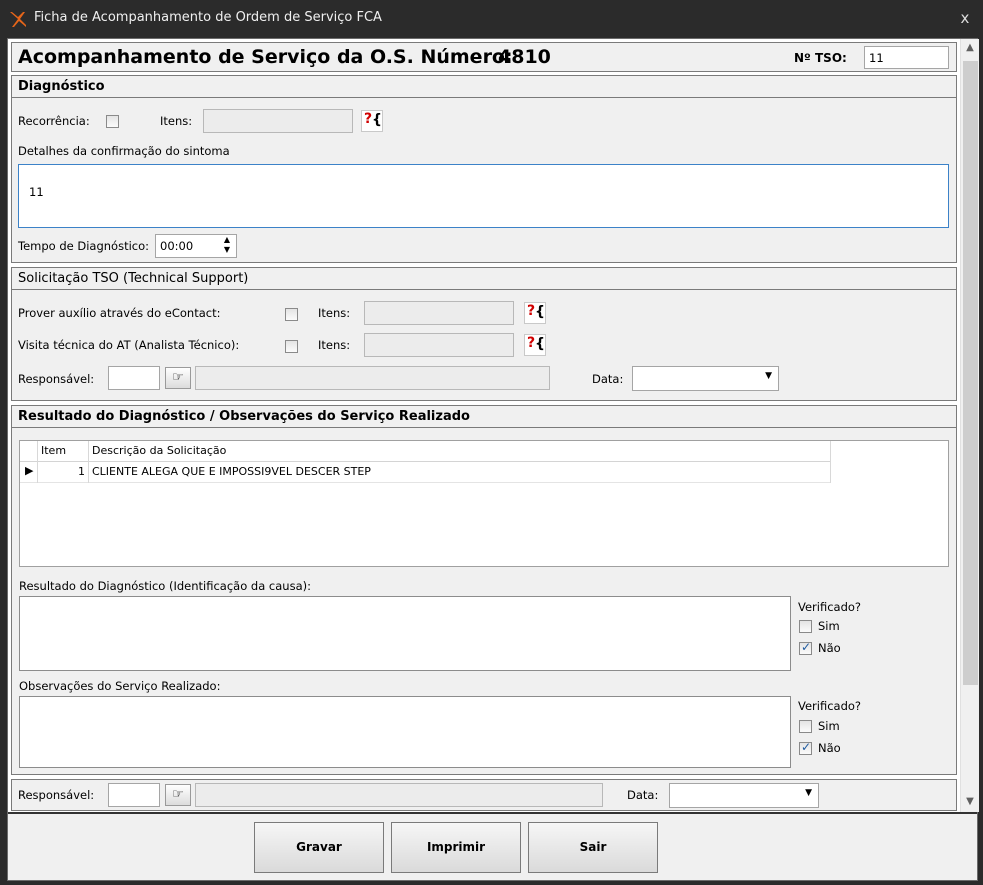 This screenshot has width=983, height=885. Describe the element at coordinates (112, 121) in the screenshot. I see `recorrencia-checkbox` at that location.